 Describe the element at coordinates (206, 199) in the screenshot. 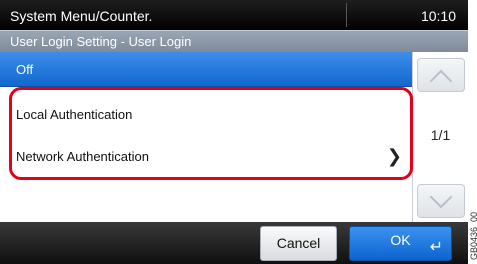

I see `option-empty` at that location.